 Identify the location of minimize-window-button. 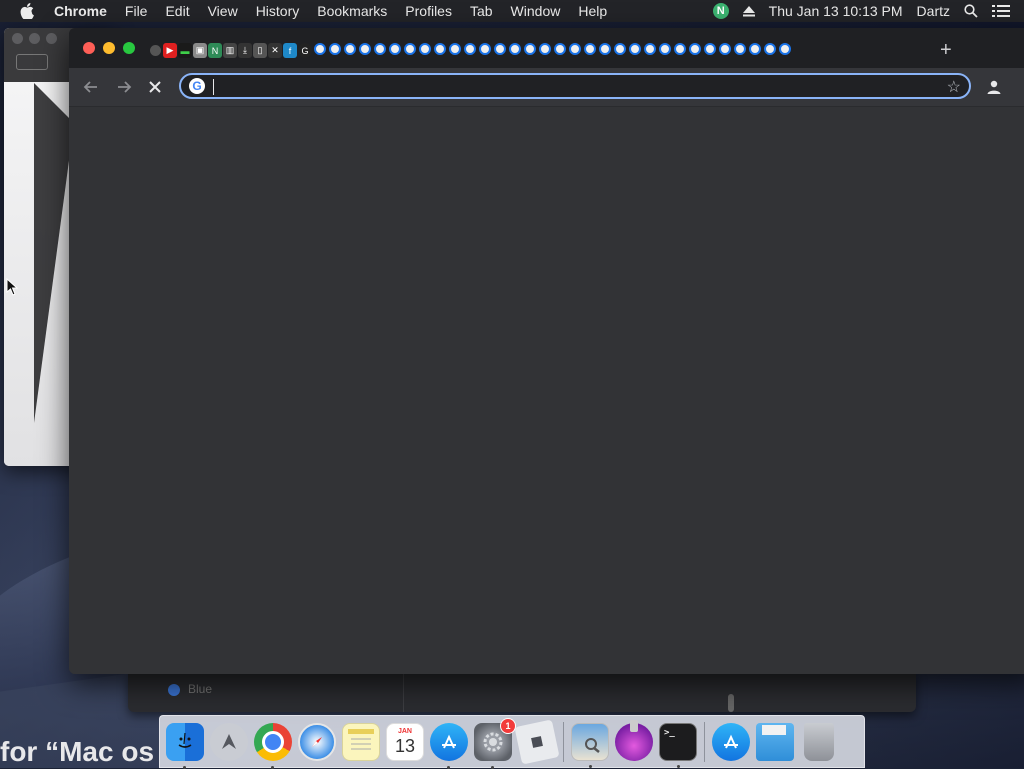
(109, 48).